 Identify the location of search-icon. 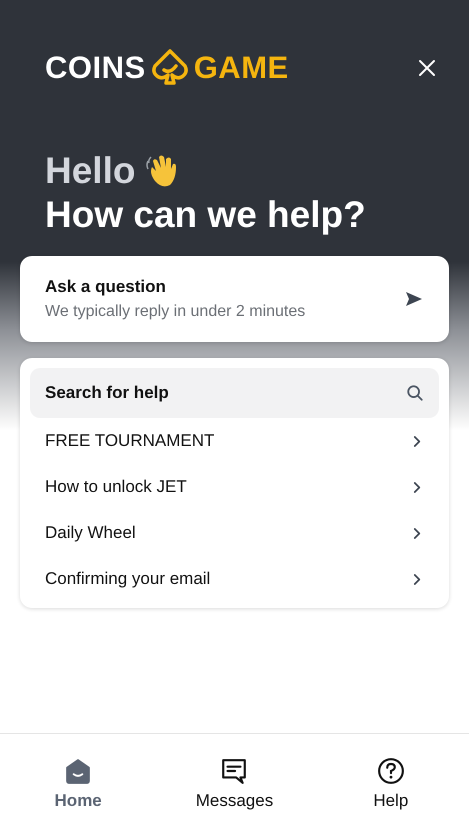
(415, 393).